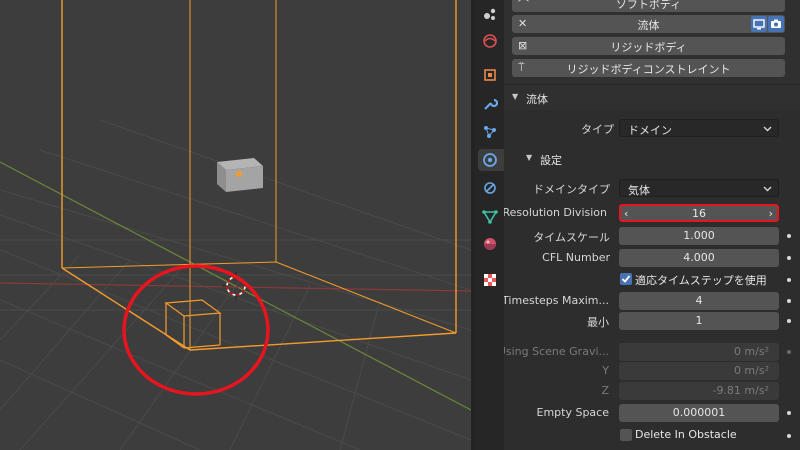 The width and height of the screenshot is (800, 450). Describe the element at coordinates (597, 129) in the screenshot. I see `fluid-type-label: タイプ` at that location.